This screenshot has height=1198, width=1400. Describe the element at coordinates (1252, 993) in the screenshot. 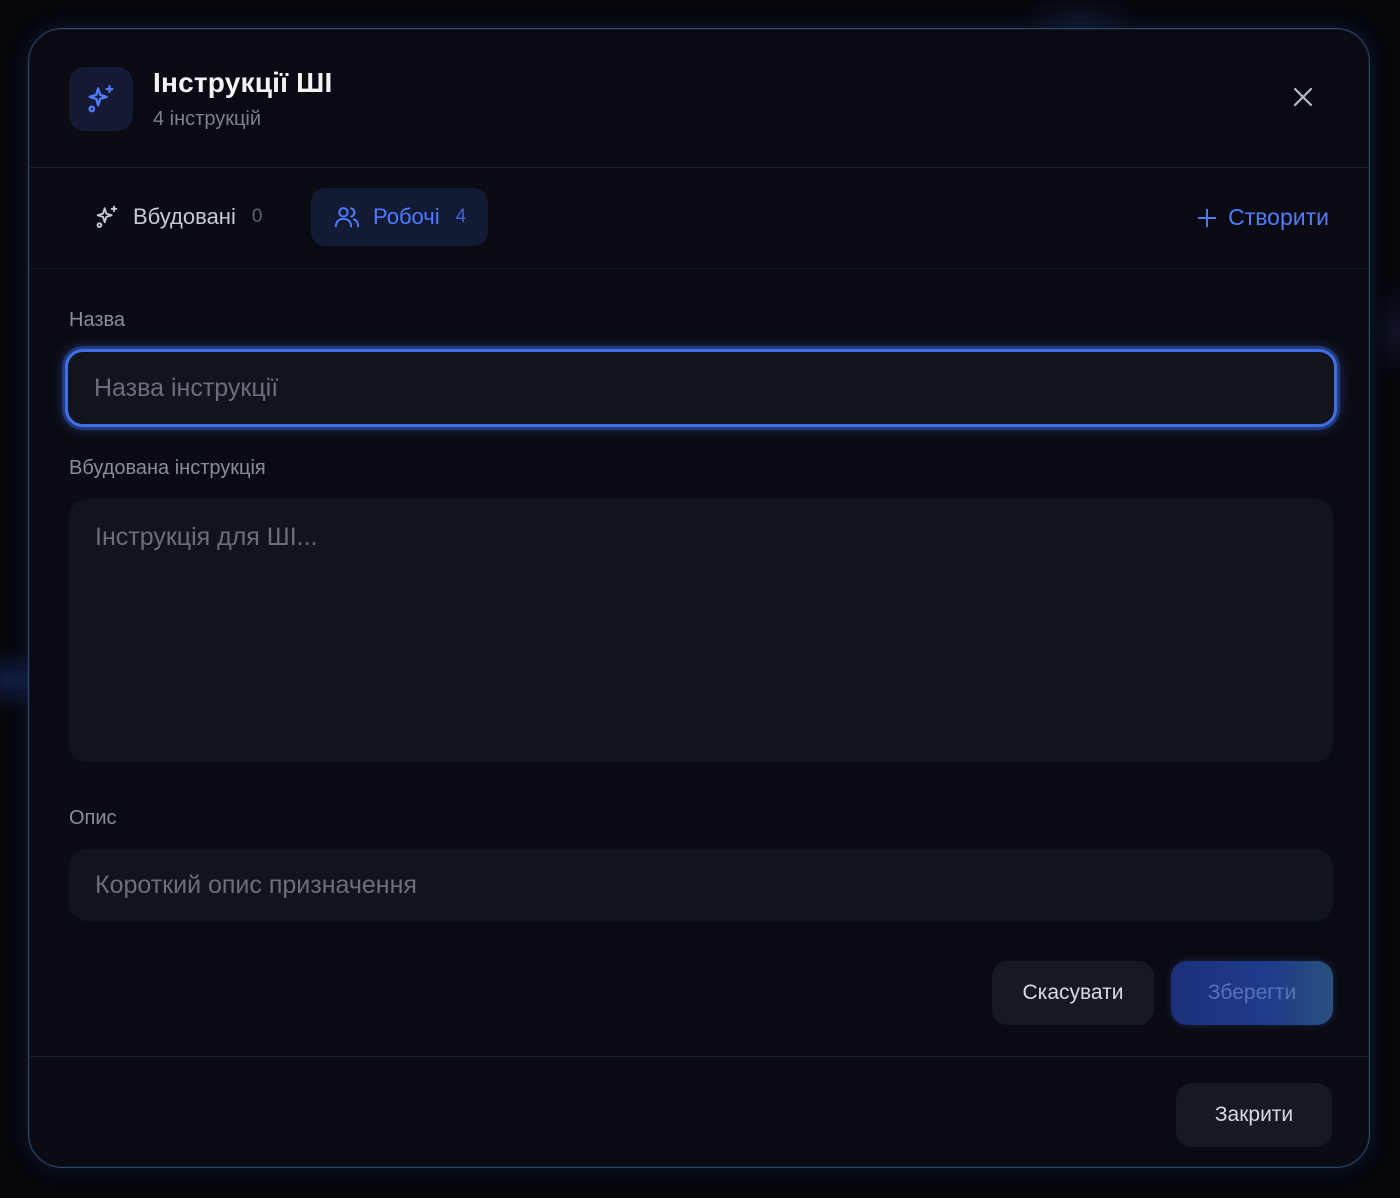

I see `save-button: Зберегти` at that location.